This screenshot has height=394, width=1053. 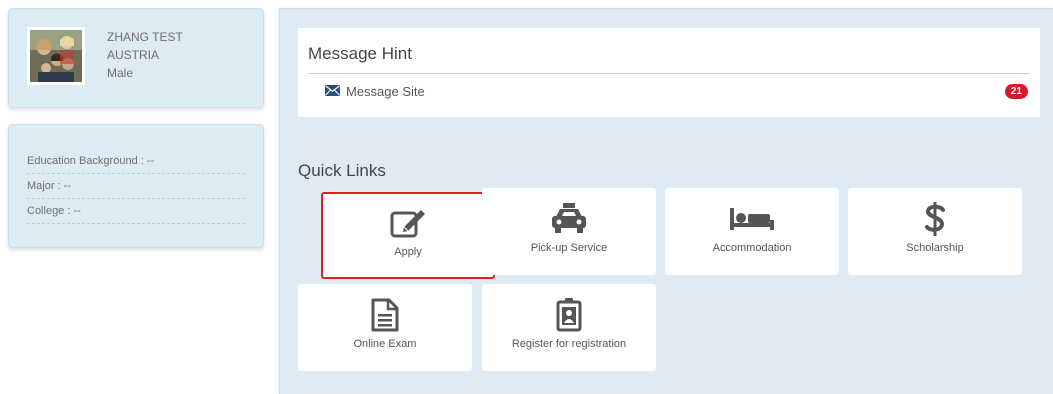 I want to click on profile-info: ZHANG TEST AUSTRIA Male, so click(x=145, y=55).